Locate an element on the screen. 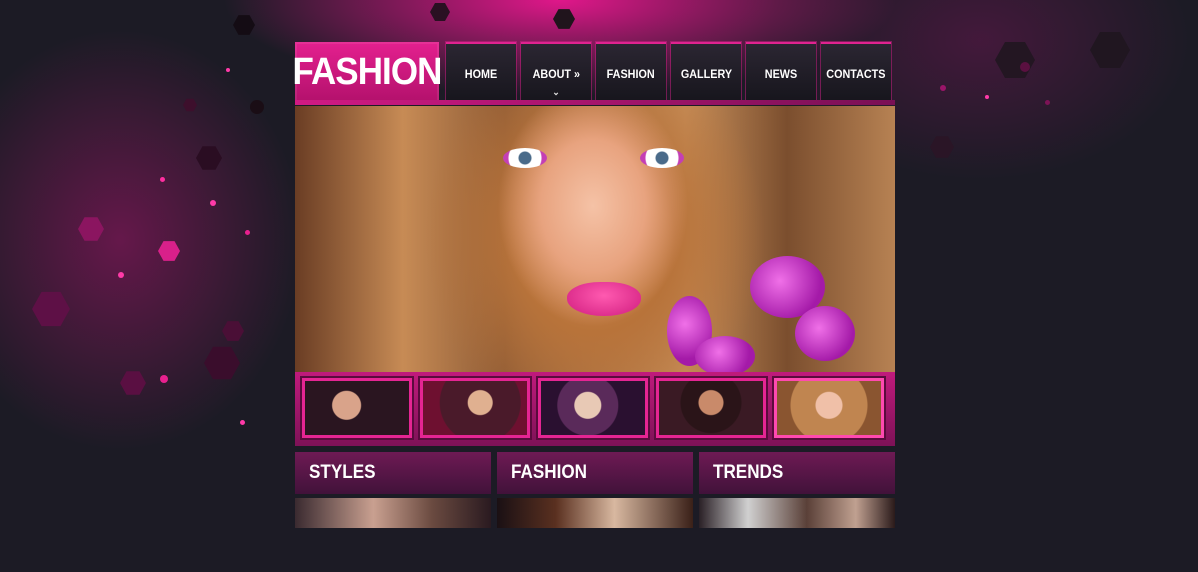  nav-label: CONTACTS is located at coordinates (856, 73).